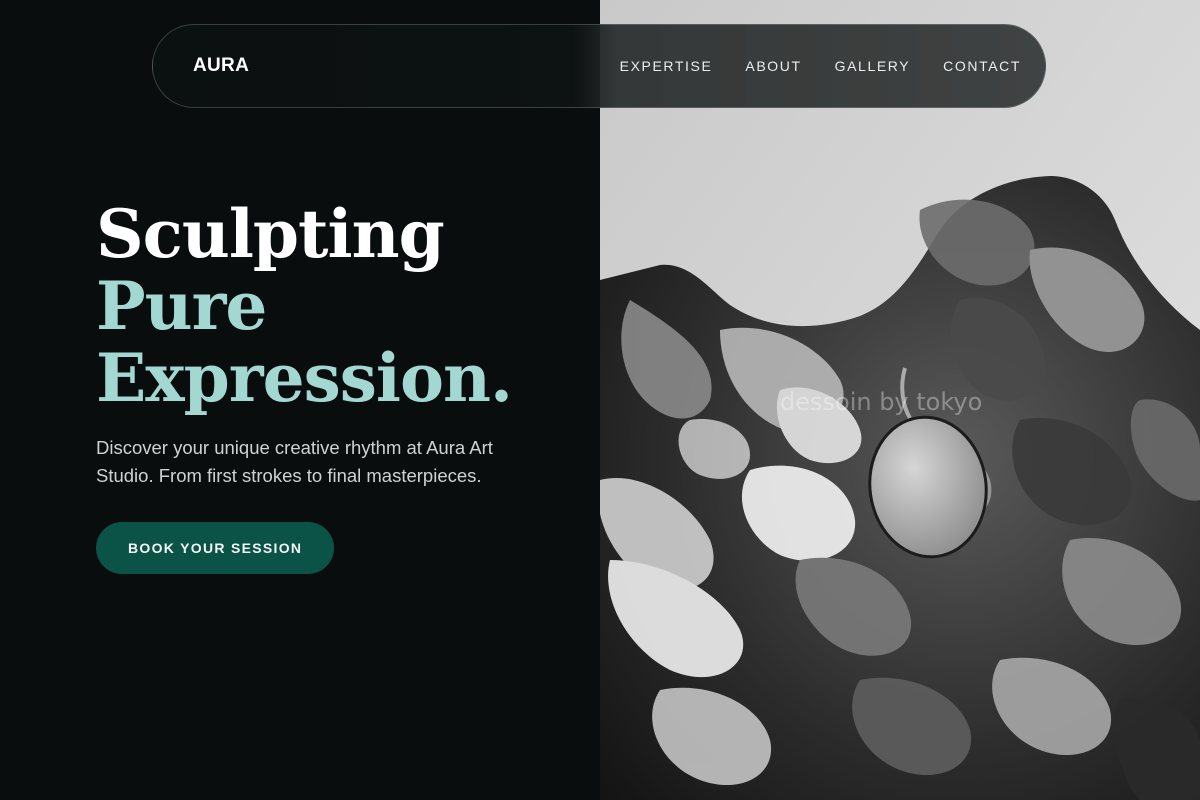  Describe the element at coordinates (215, 548) in the screenshot. I see `book-session-button: BOOK YOUR SESSION` at that location.